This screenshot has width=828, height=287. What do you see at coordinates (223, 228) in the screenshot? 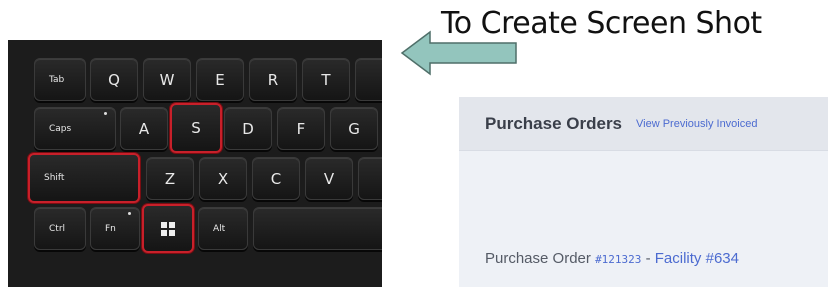
I see `key-alt: Alt` at bounding box center [223, 228].